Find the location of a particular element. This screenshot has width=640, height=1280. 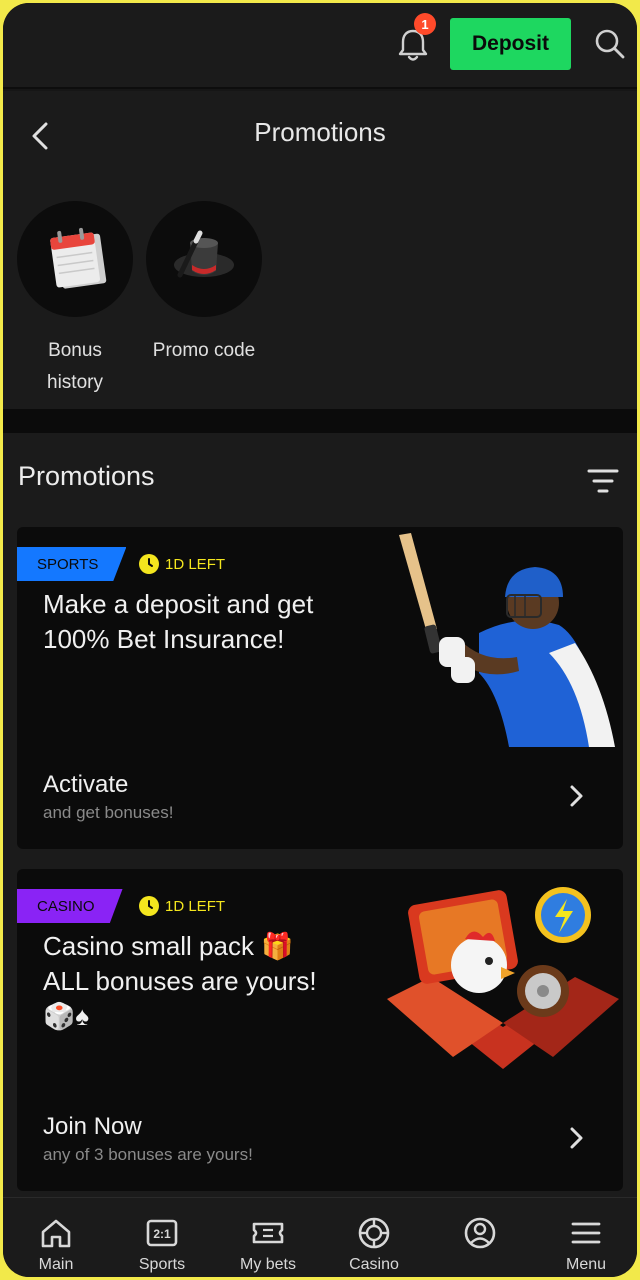

section-title: Promotions is located at coordinates (86, 476).